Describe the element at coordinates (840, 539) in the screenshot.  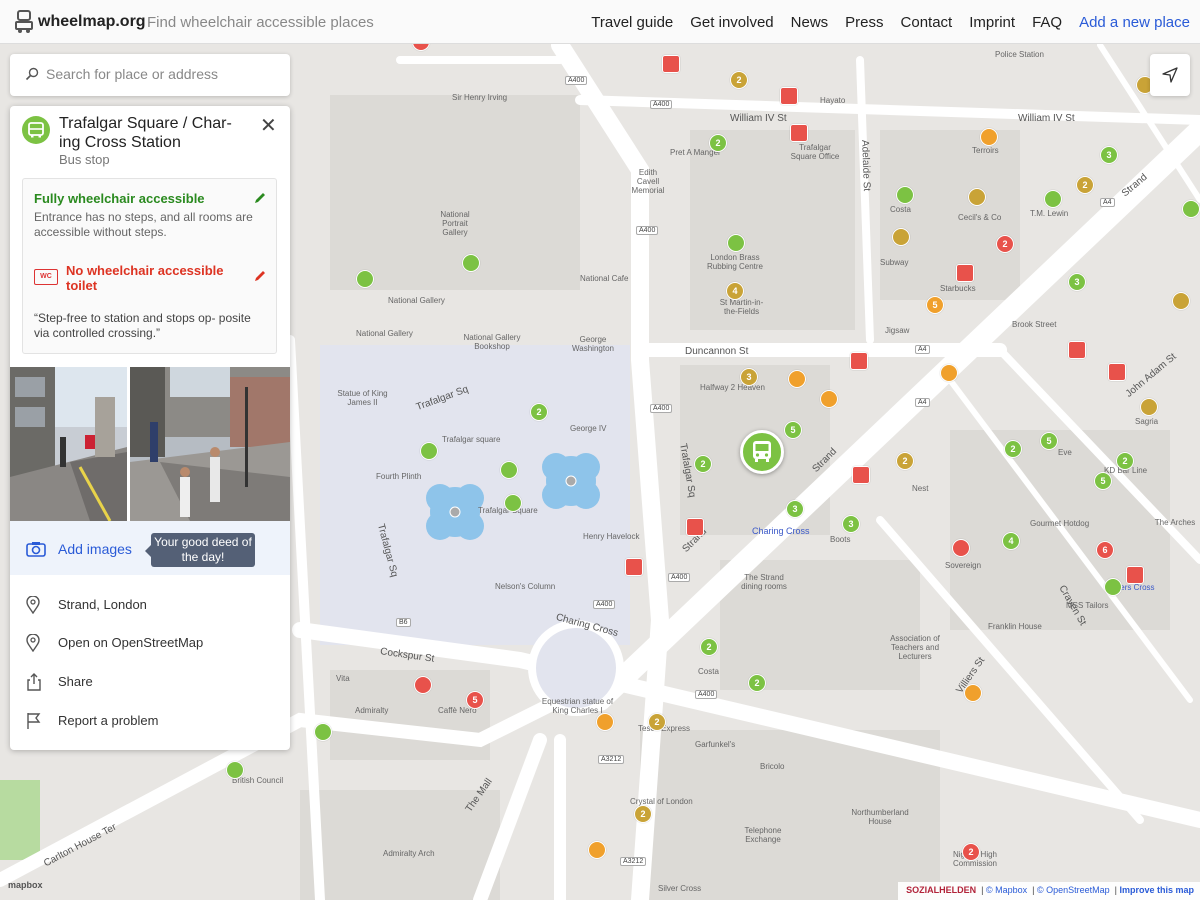
I see `map-label: Boots` at that location.